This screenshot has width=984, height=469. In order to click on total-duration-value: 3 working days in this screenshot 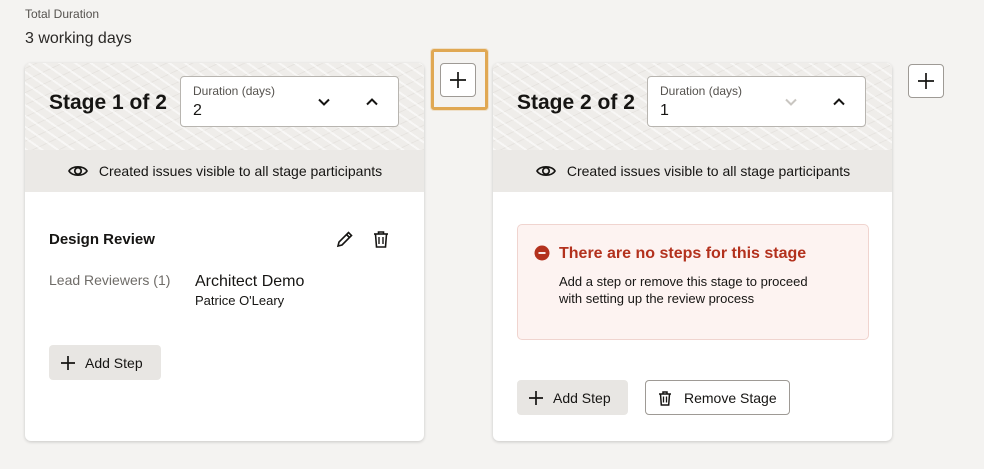, I will do `click(78, 38)`.